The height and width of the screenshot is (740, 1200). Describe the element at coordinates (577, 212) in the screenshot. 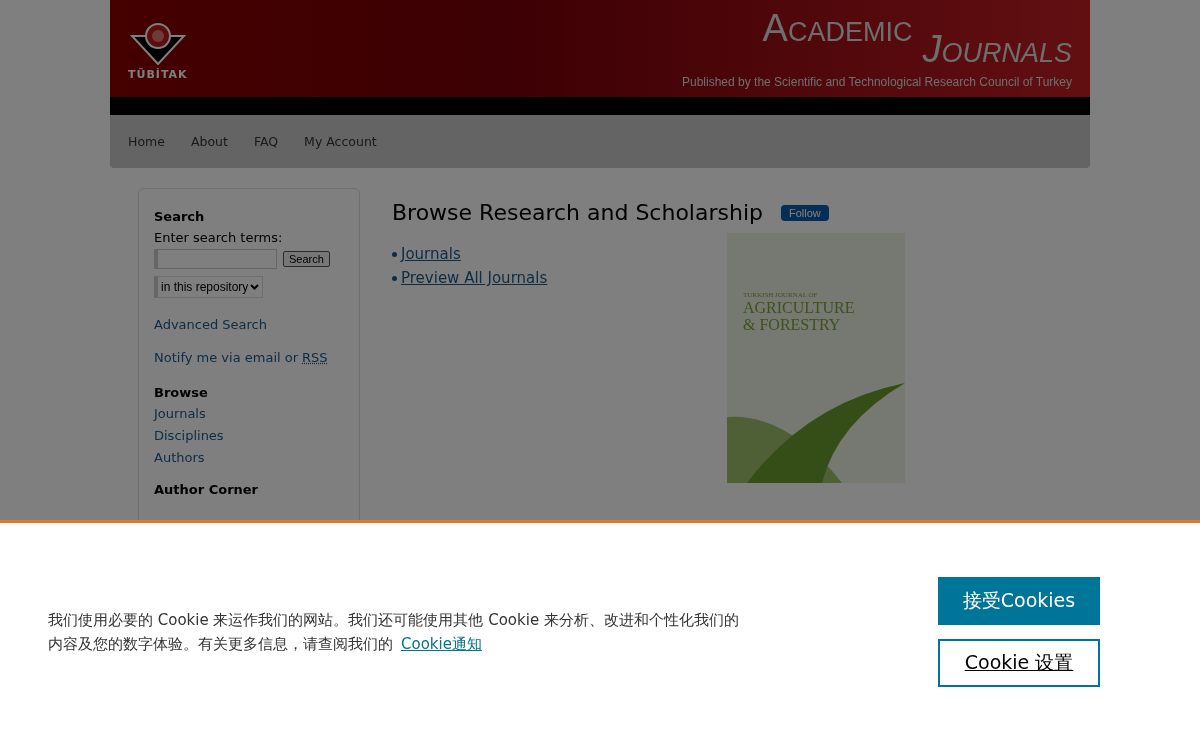

I see `page-title: Browse Research and Scholarship` at that location.